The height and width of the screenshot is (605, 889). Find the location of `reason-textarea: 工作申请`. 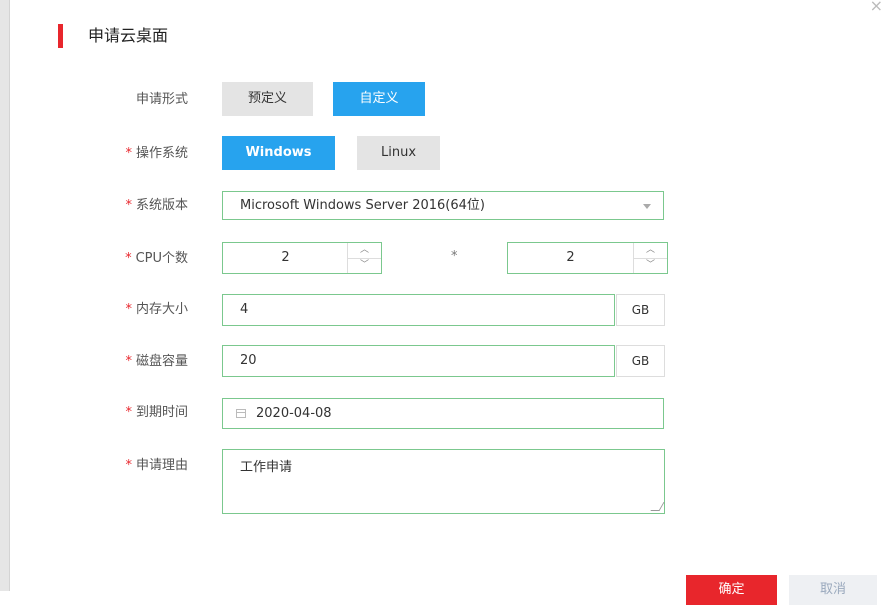

reason-textarea: 工作申请 is located at coordinates (443, 481).